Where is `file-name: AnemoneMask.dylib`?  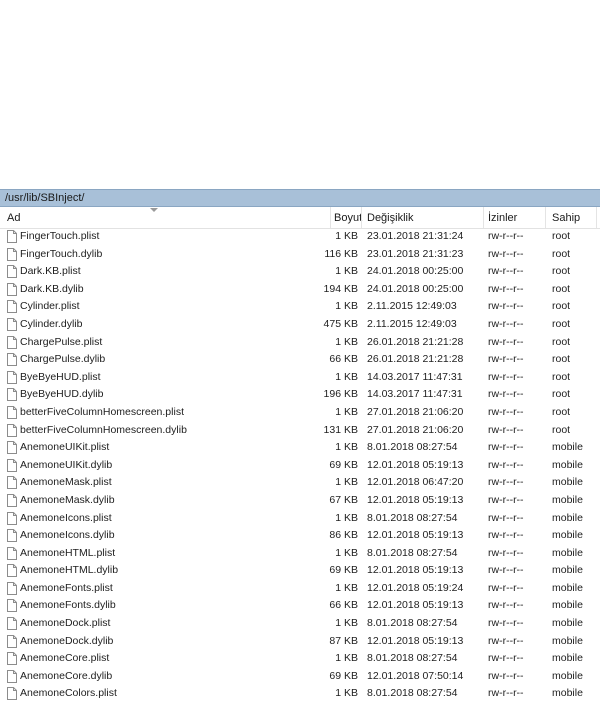 file-name: AnemoneMask.dylib is located at coordinates (67, 499).